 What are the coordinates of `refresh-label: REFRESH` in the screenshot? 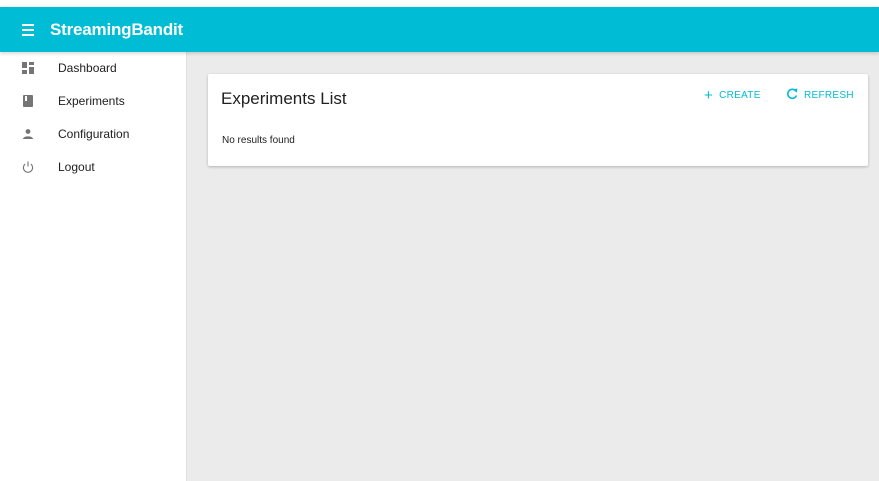 It's located at (829, 95).